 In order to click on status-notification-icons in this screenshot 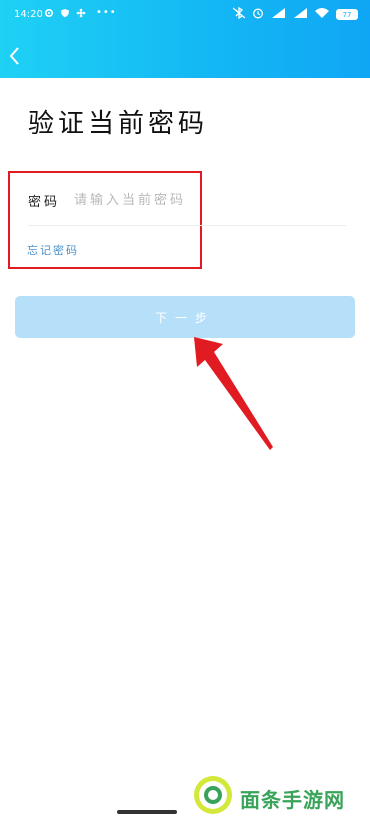, I will do `click(65, 13)`.